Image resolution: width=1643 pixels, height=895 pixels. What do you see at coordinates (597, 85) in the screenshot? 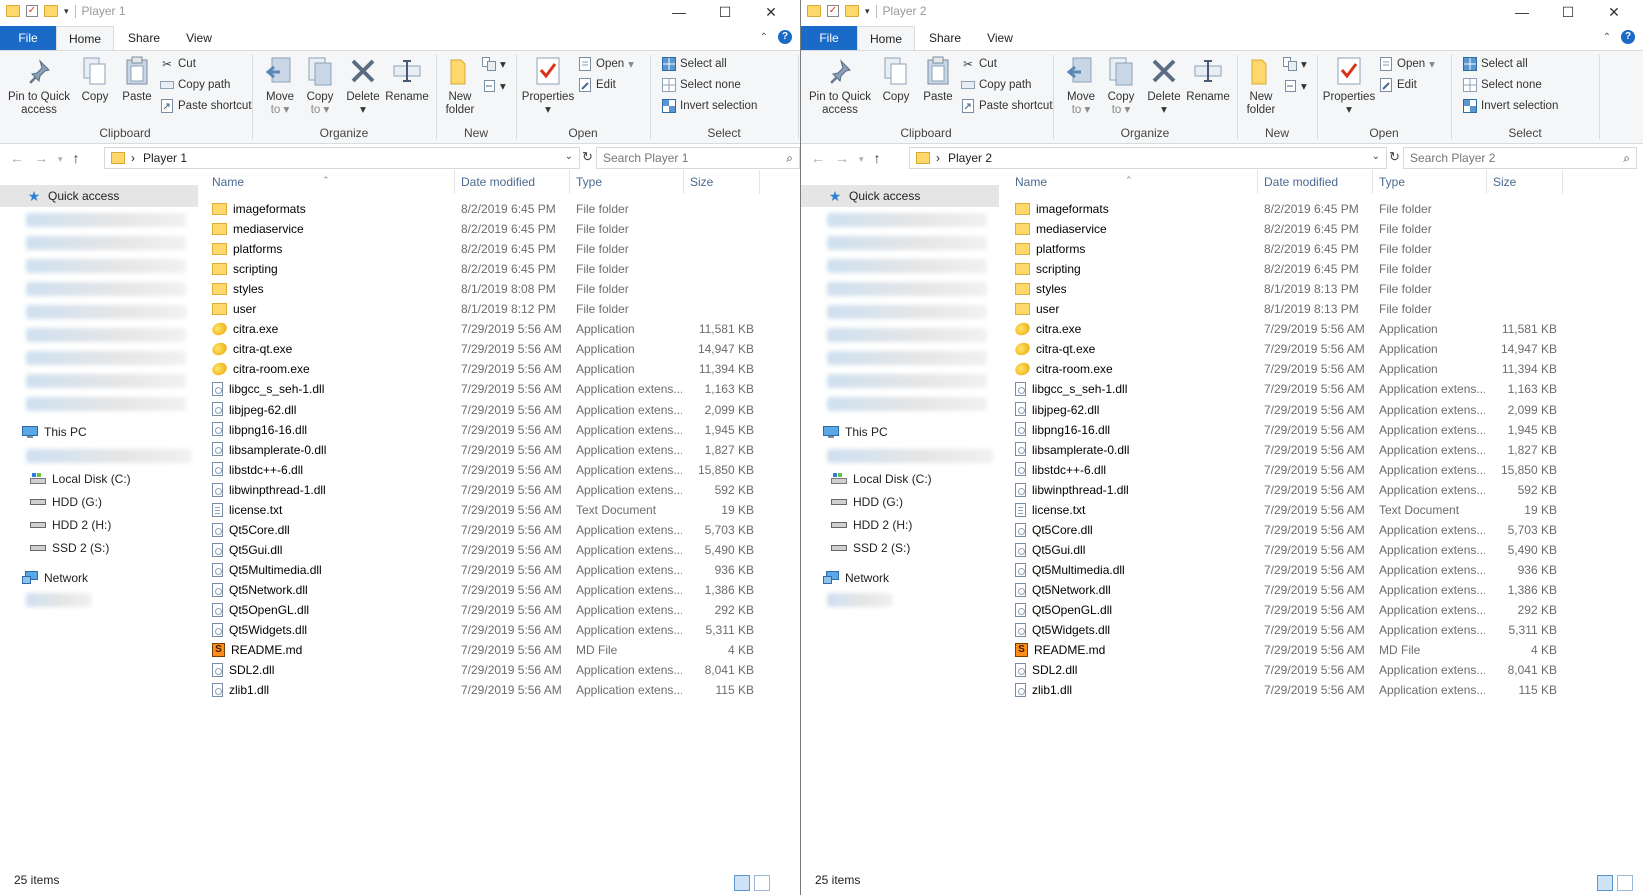
I see `edit-button: Edit` at bounding box center [597, 85].